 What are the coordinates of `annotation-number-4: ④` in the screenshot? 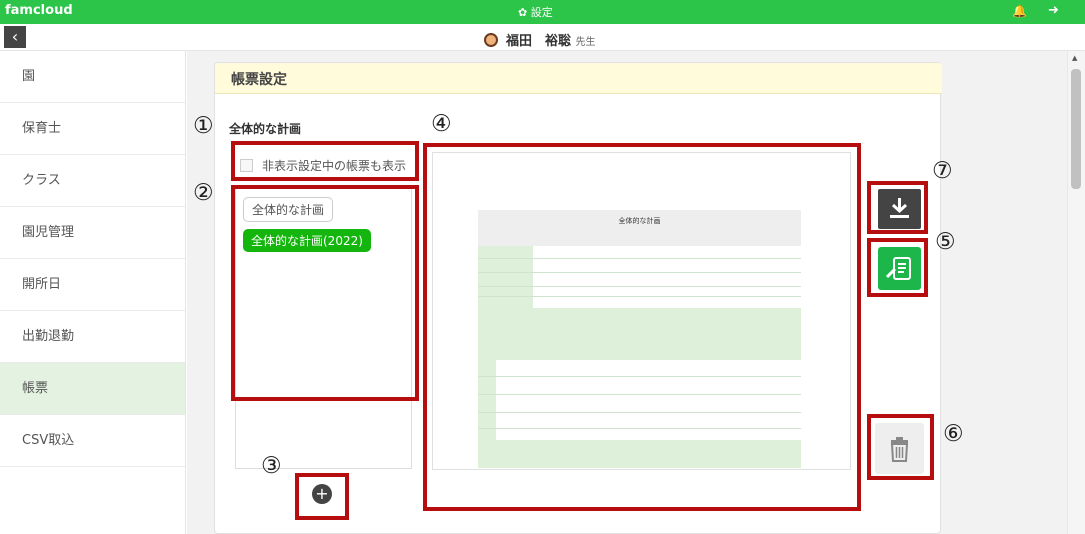 It's located at (441, 124).